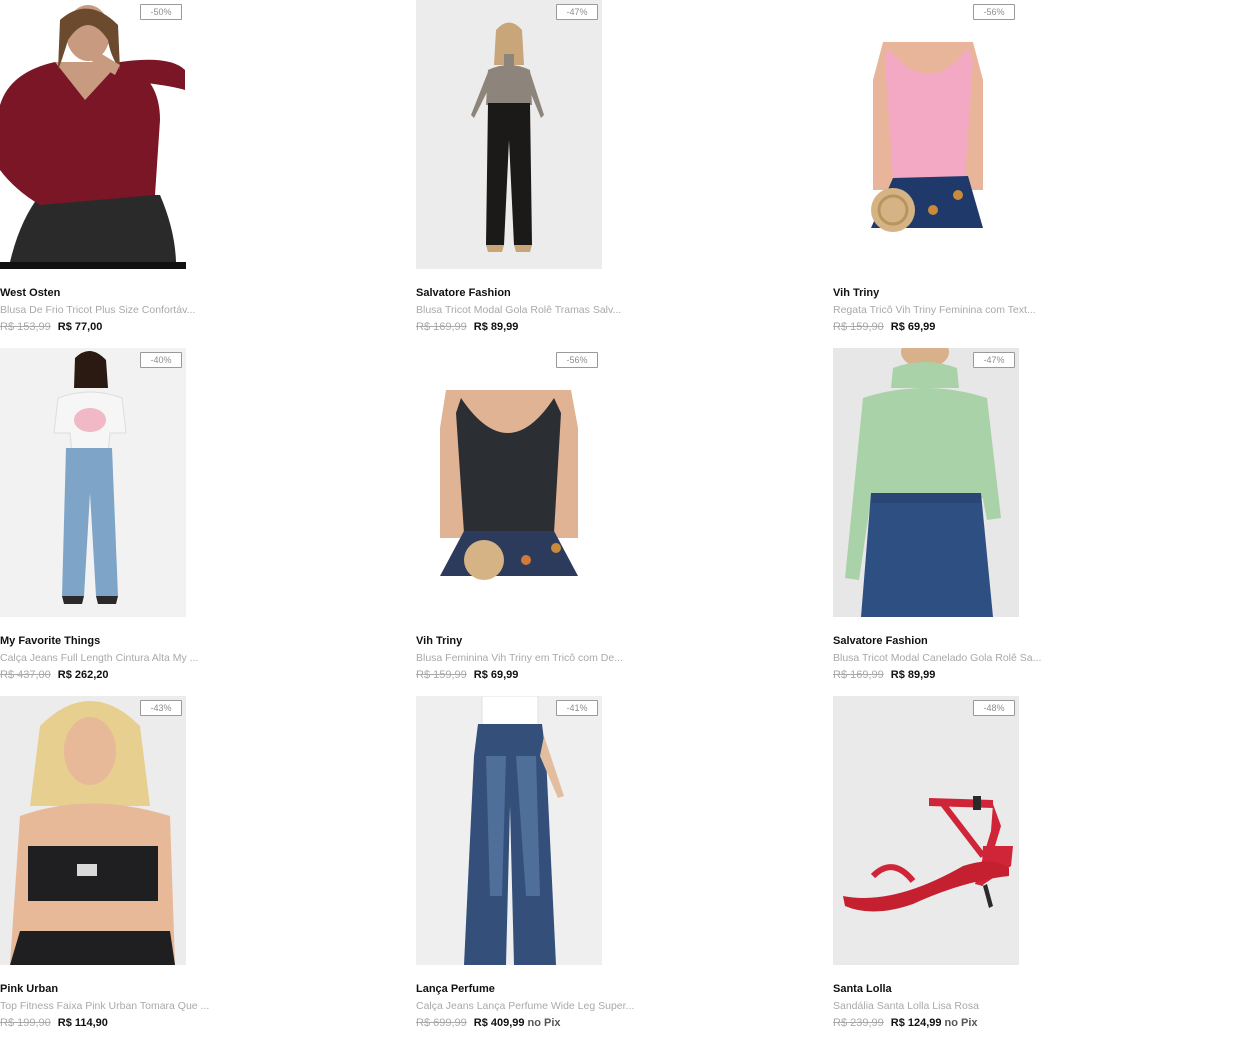 The width and height of the screenshot is (1250, 1043). I want to click on product-brand: Lança Perfume, so click(455, 989).